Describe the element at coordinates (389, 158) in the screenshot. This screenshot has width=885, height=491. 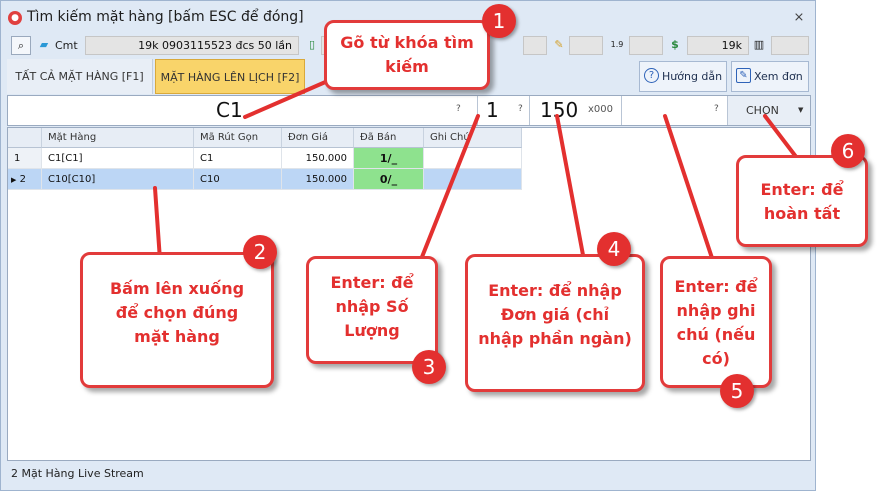
I see `sold-cell: 1/_` at that location.